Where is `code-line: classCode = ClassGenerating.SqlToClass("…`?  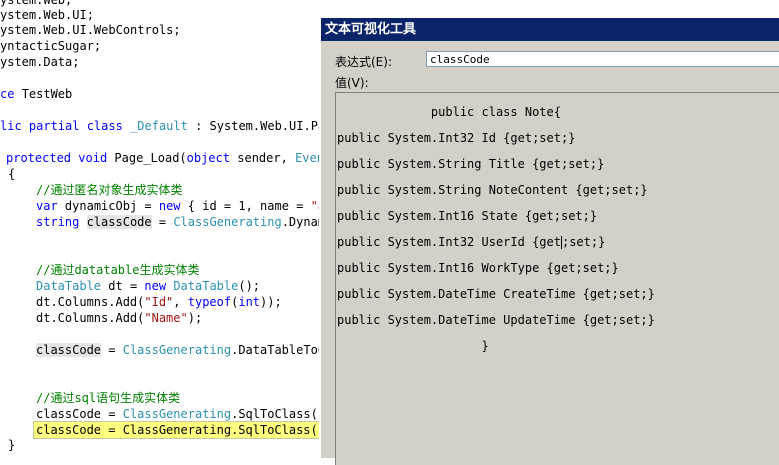
code-line: classCode = ClassGenerating.SqlToClass("… is located at coordinates (184, 414).